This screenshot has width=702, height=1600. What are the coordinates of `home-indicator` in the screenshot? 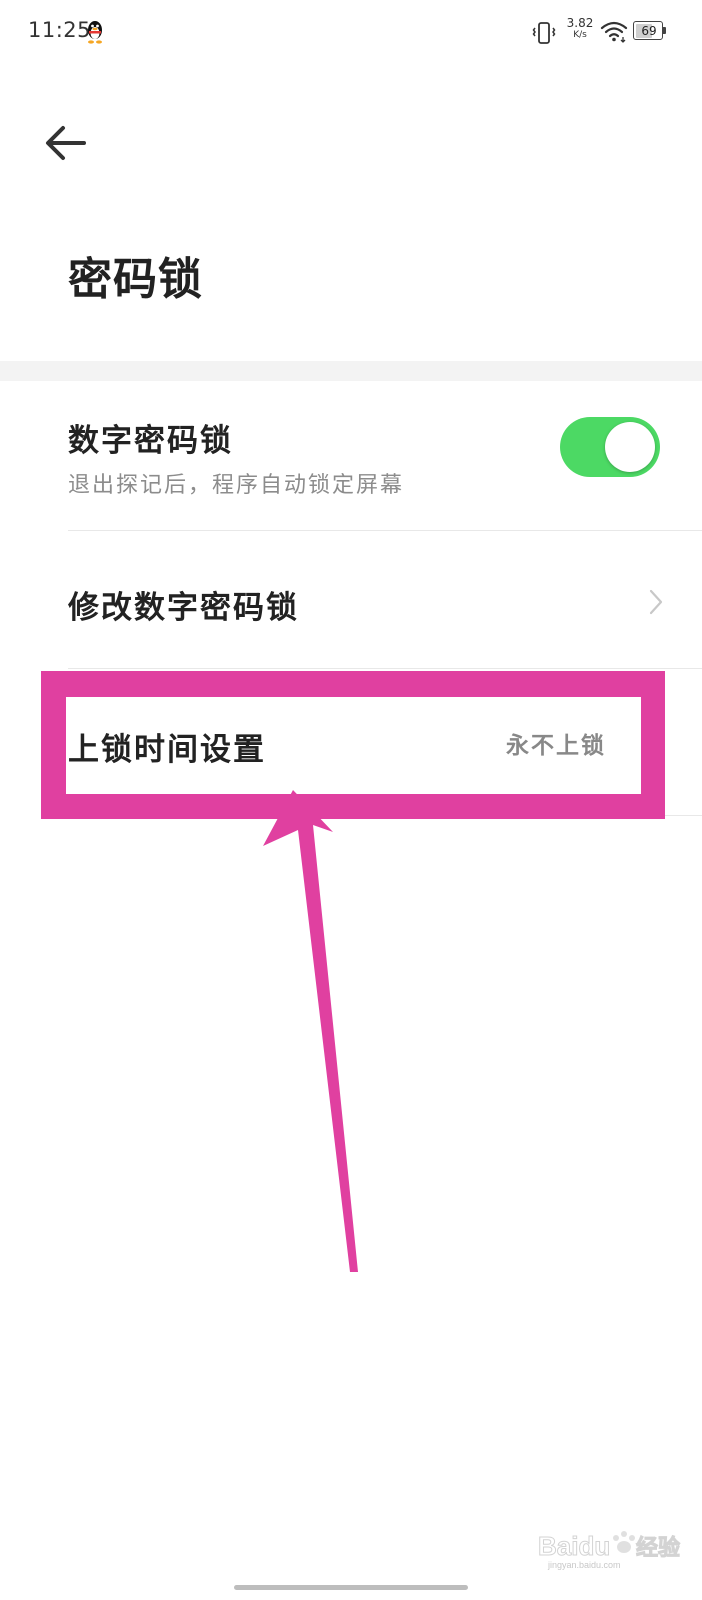 It's located at (351, 1587).